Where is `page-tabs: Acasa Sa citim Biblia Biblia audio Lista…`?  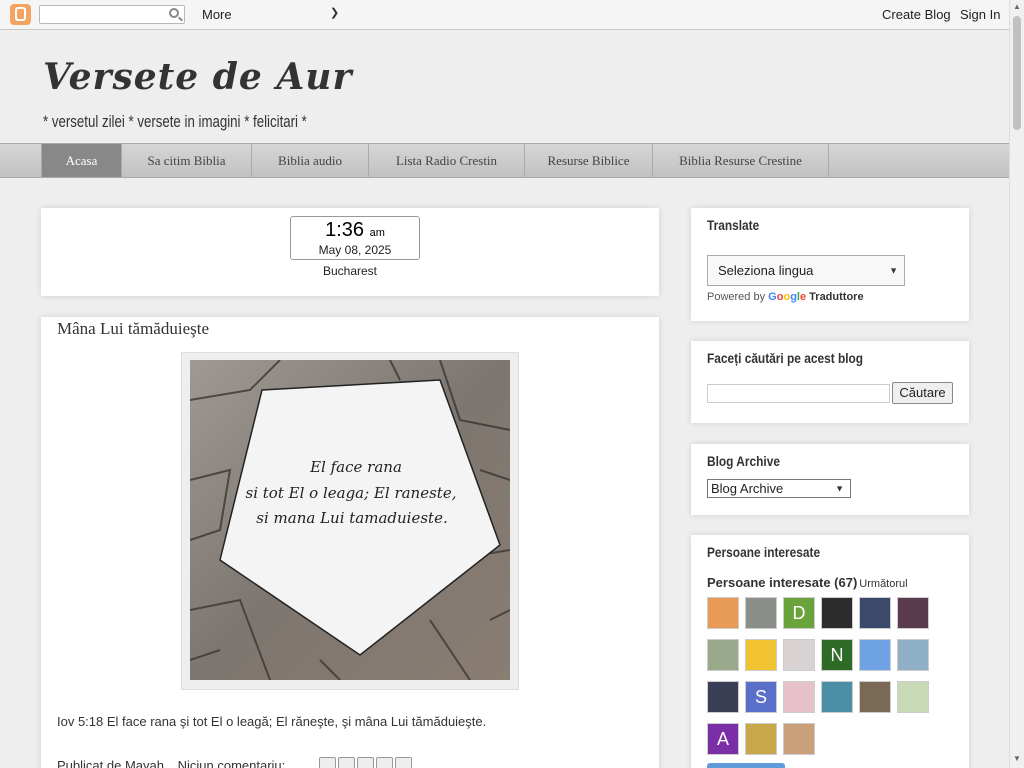 page-tabs: Acasa Sa citim Biblia Biblia audio Lista… is located at coordinates (504, 160).